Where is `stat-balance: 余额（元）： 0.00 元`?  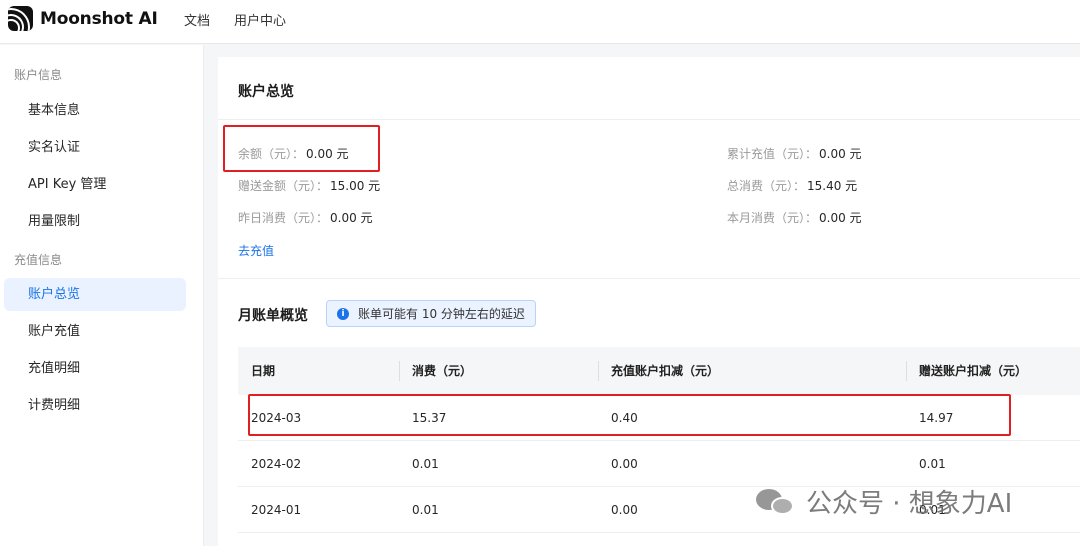
stat-balance: 余额（元）： 0.00 元 is located at coordinates (293, 153).